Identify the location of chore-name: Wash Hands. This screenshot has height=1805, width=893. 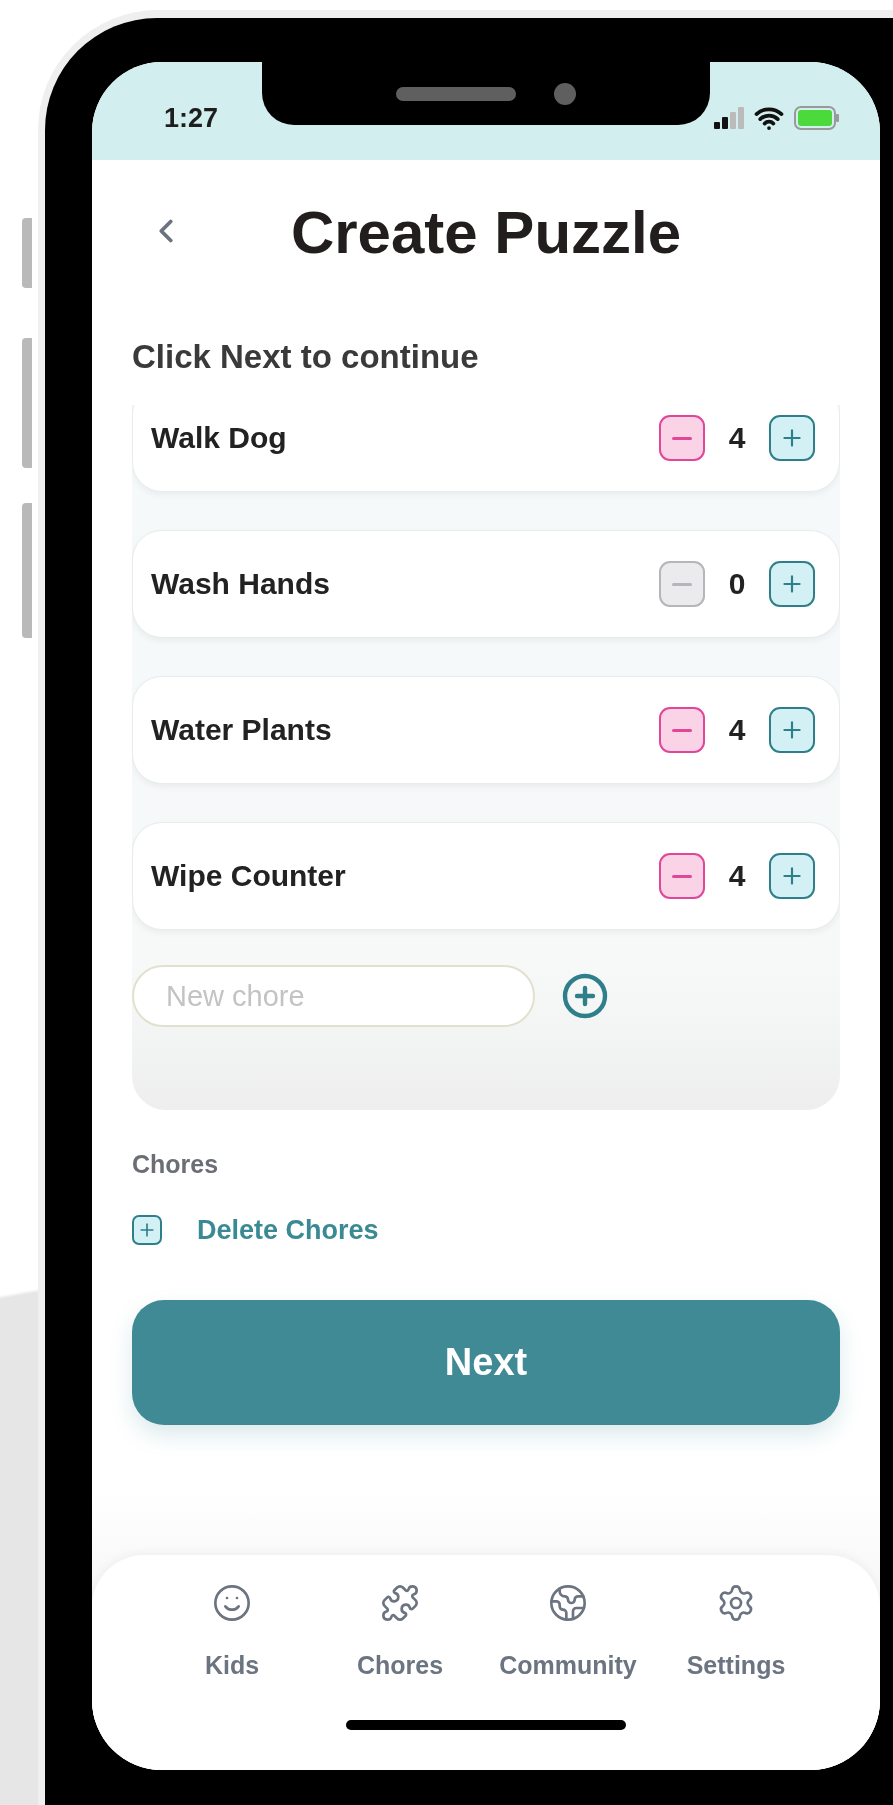
(241, 584).